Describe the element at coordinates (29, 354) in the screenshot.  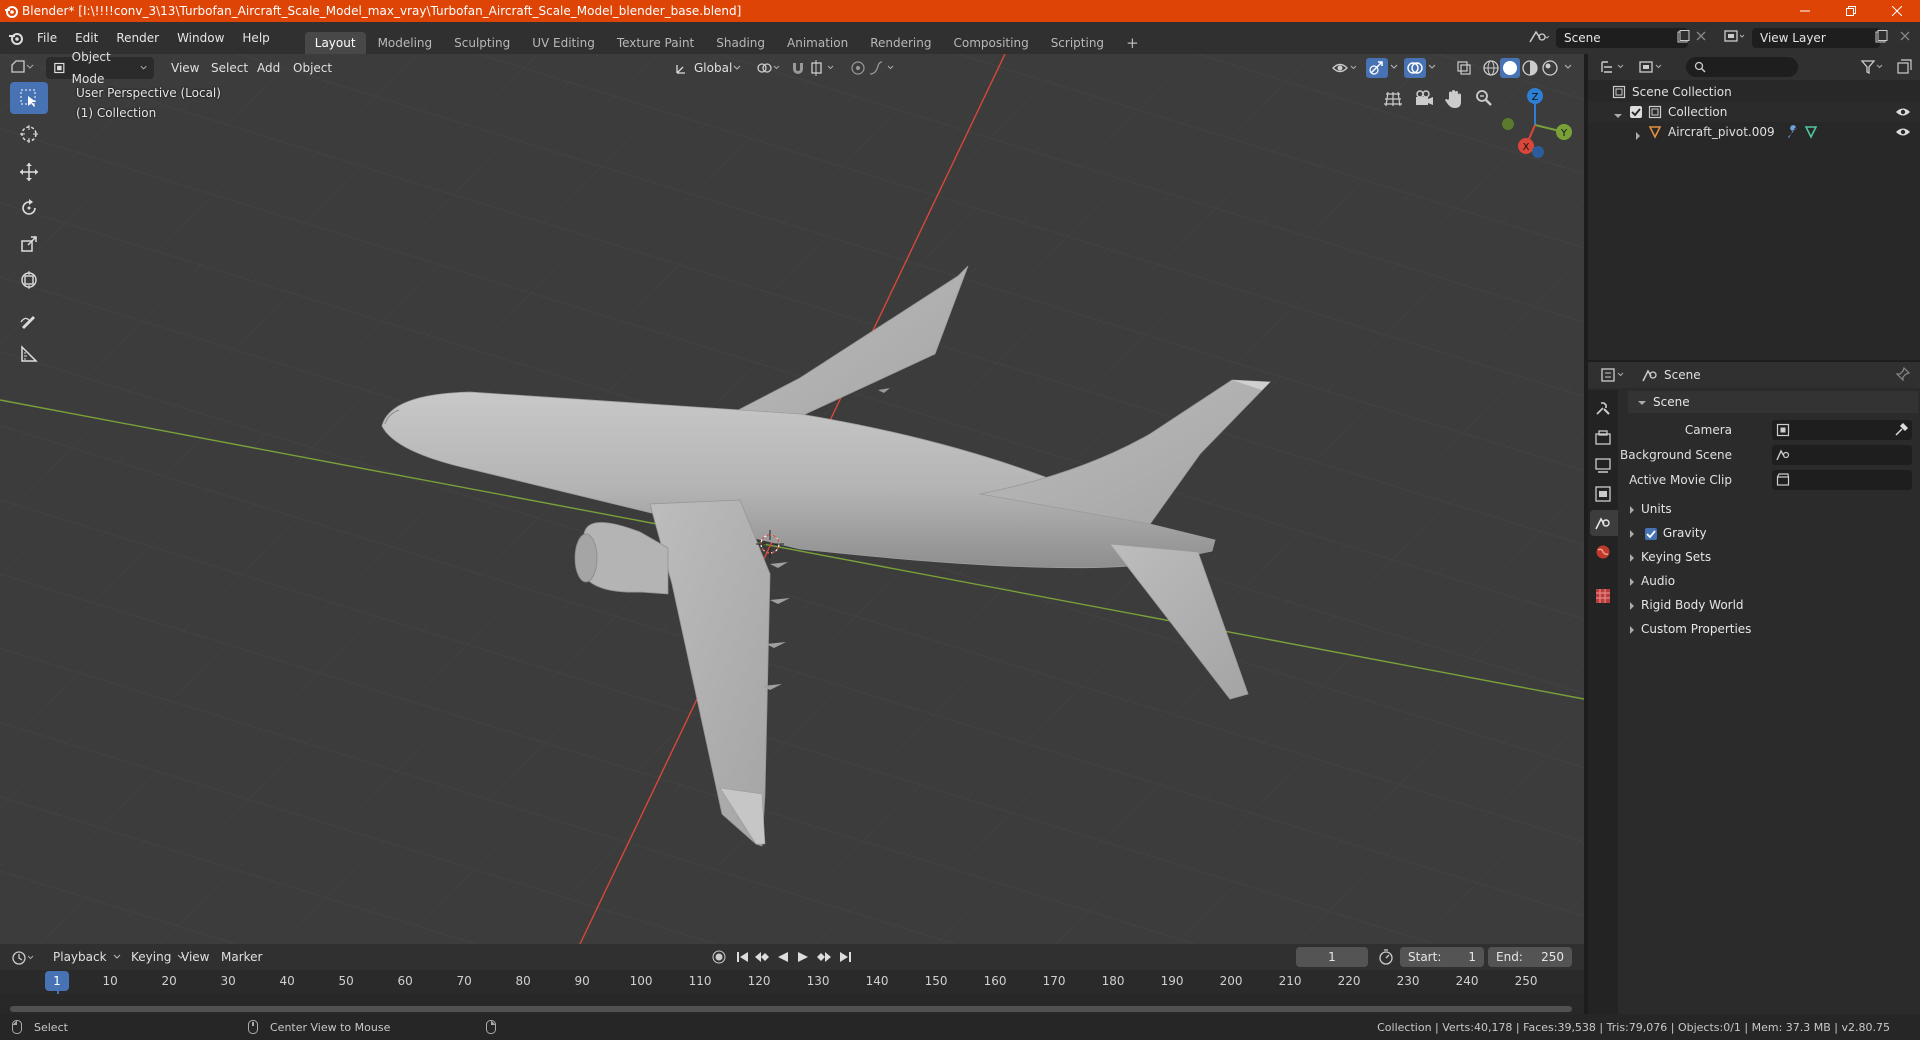
I see `measure-tool` at that location.